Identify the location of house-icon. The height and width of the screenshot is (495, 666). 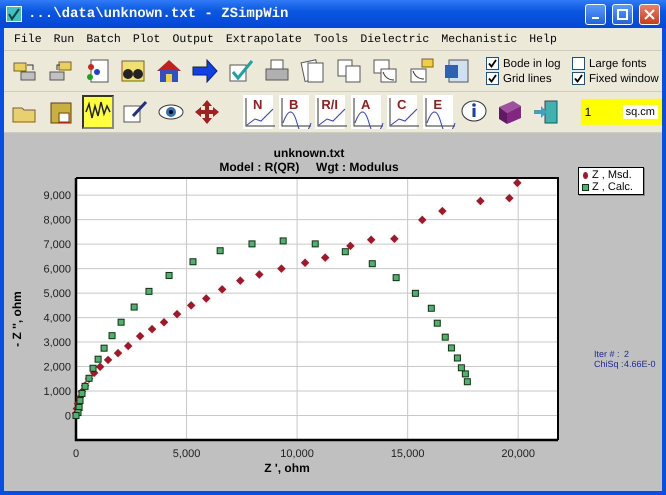
(169, 71).